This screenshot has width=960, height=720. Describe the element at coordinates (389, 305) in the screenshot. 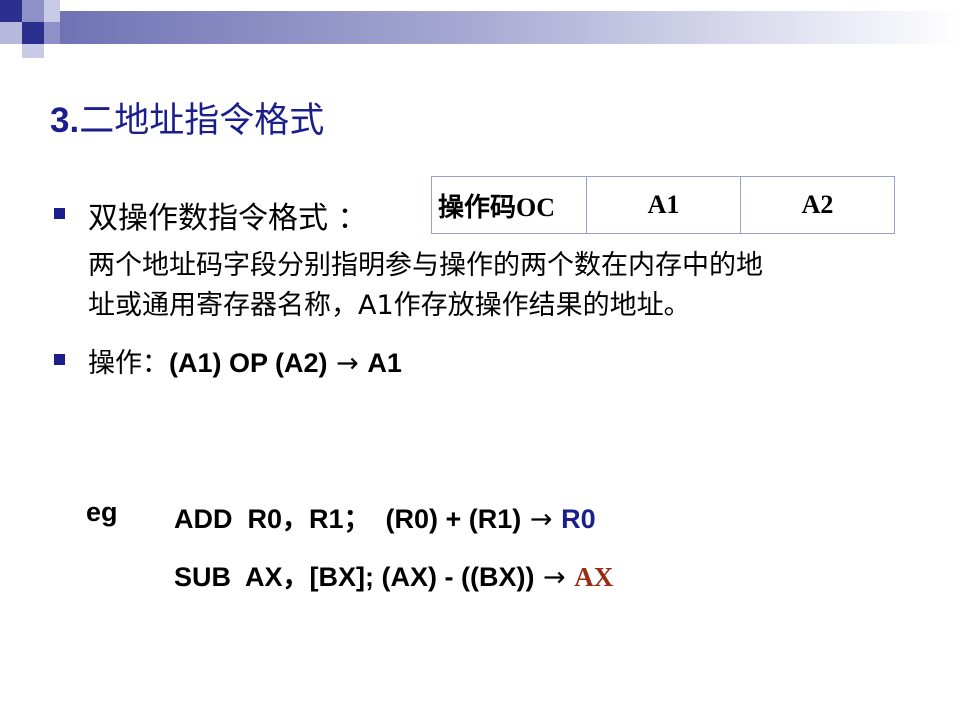

I see `bullet-1-line-2: 址或通用寄存器名称，A1作存放操作结果的地址。` at that location.